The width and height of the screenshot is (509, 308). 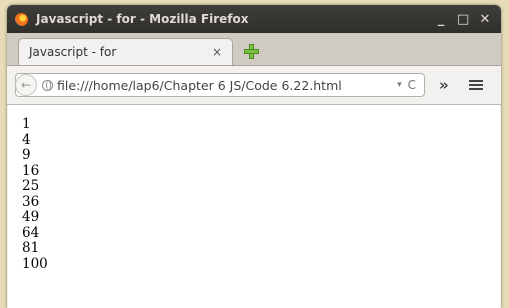 I want to click on tab-strip: Javascript - for ×, so click(x=254, y=49).